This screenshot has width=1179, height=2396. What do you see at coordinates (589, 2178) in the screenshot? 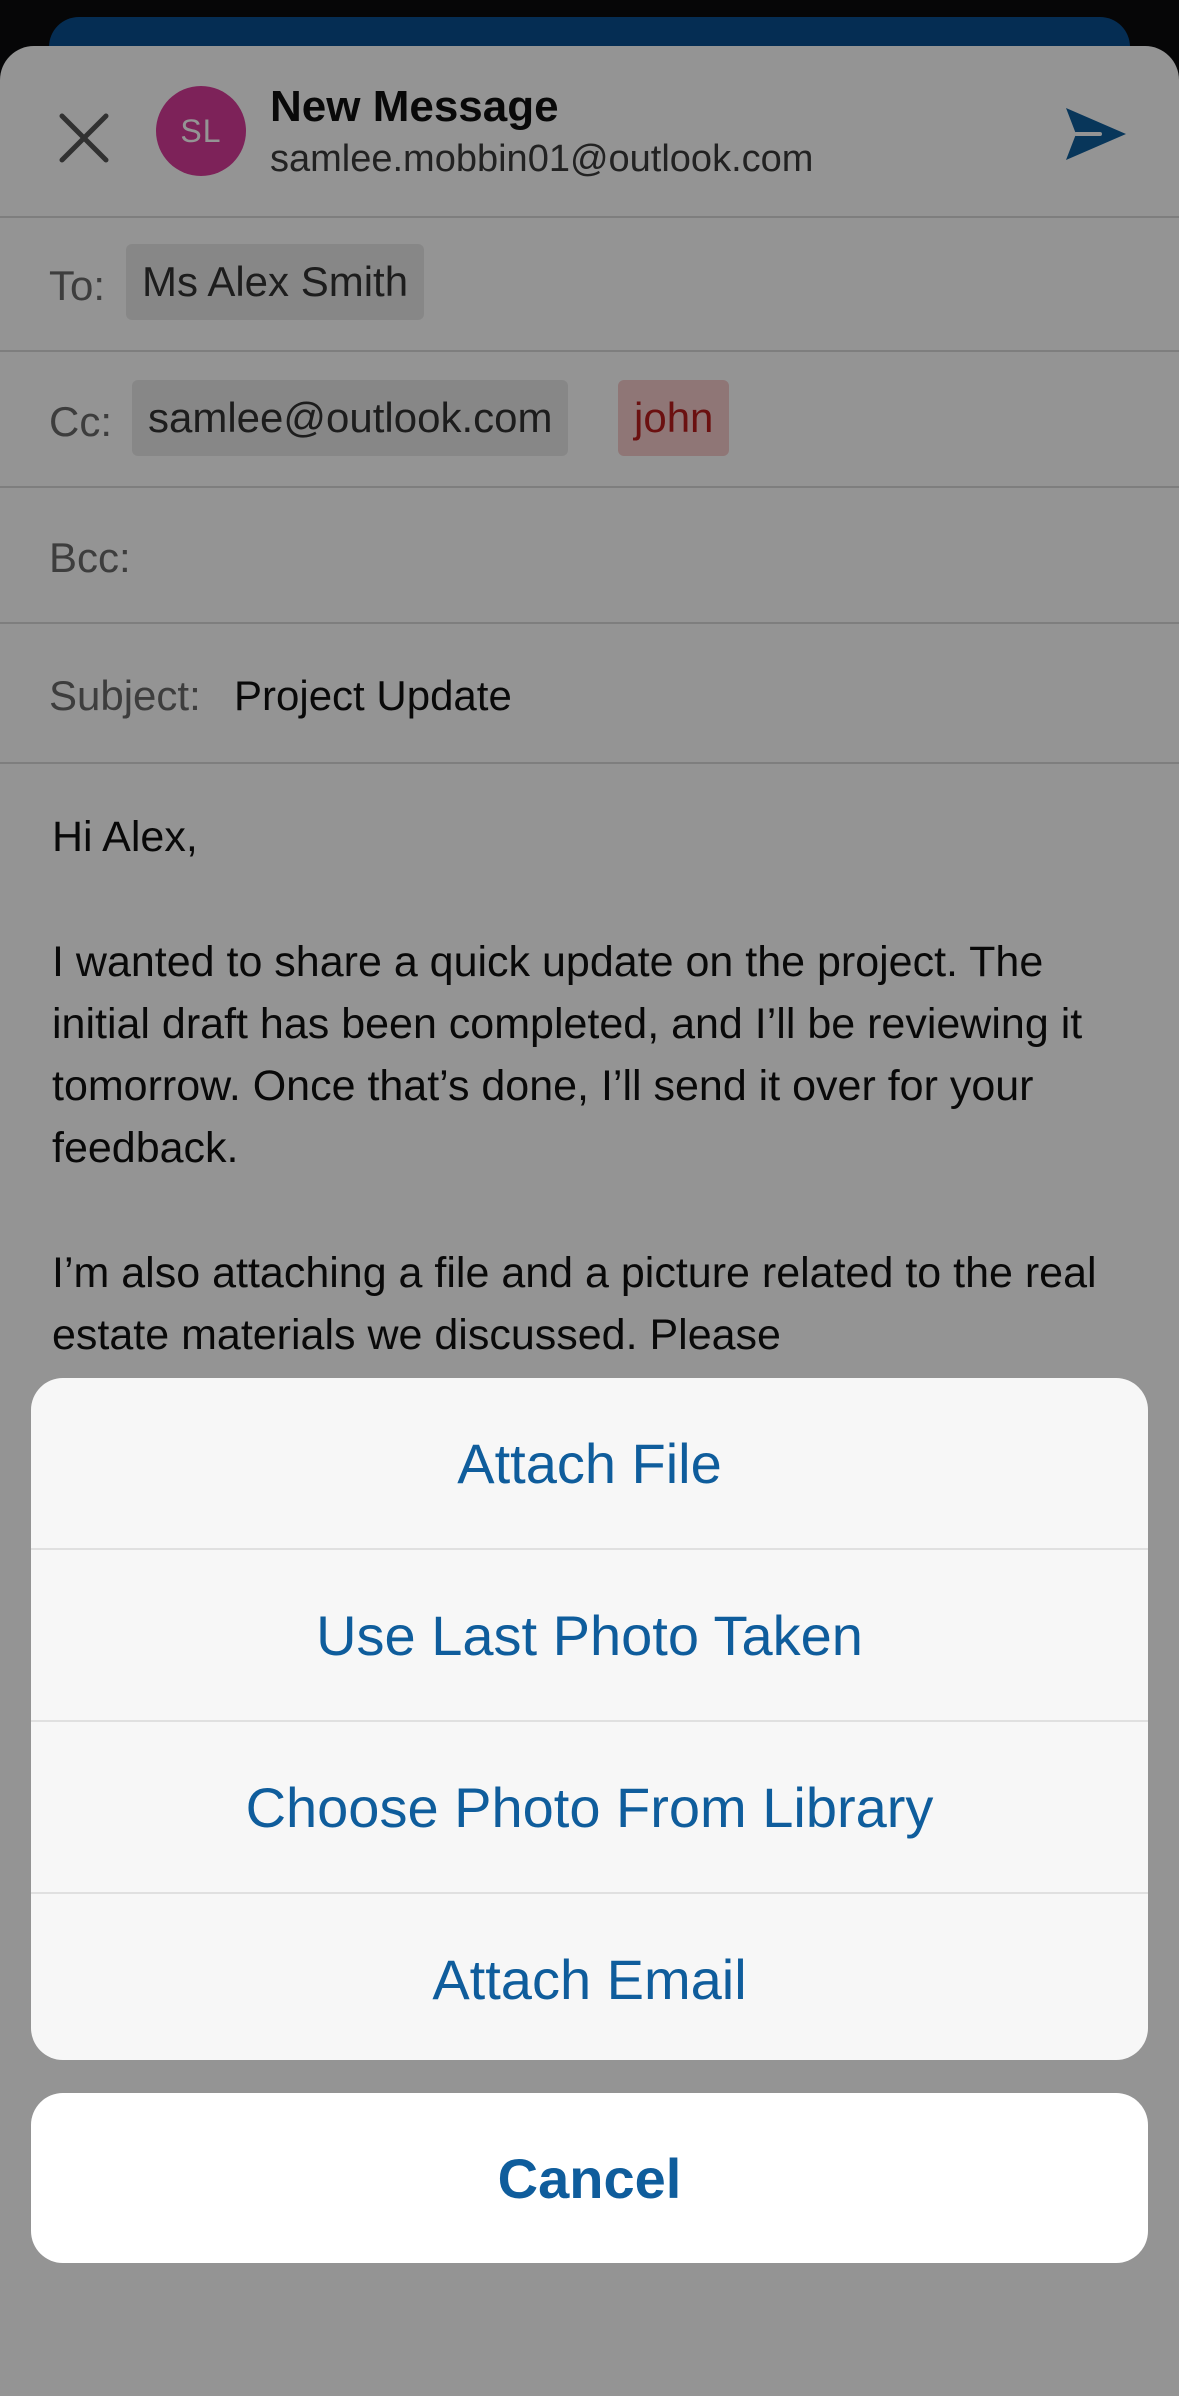
I see `cancel-button: Cancel` at bounding box center [589, 2178].